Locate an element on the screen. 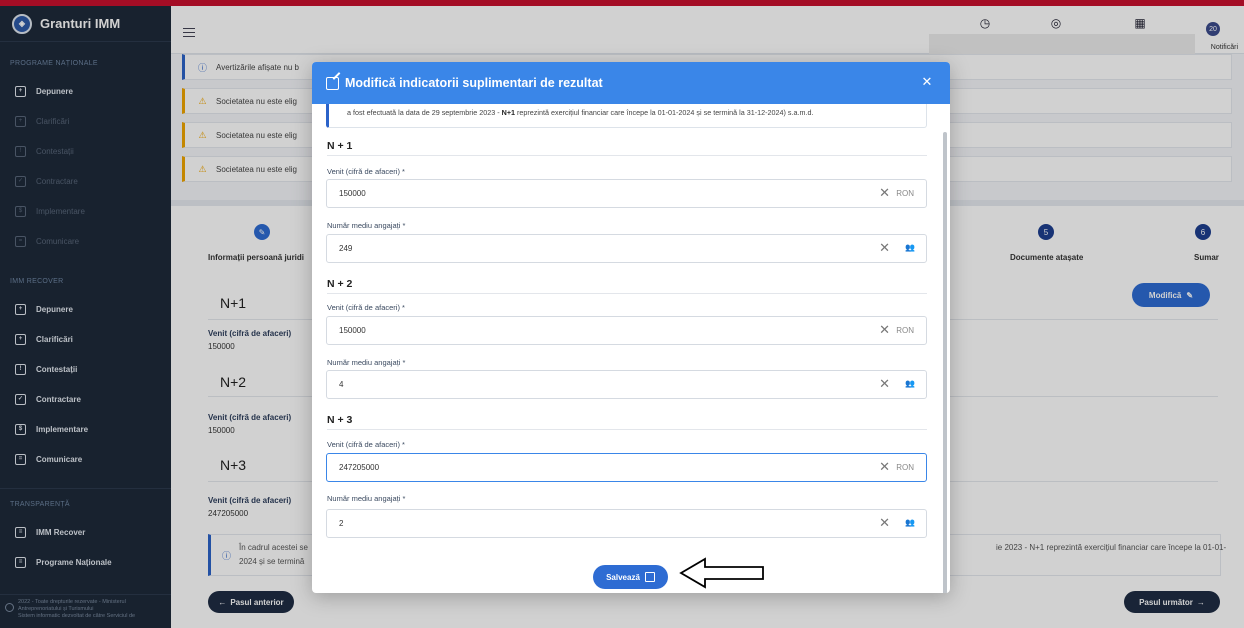 The image size is (1244, 628). n1-venit-input: 150000 ✕ RON is located at coordinates (626, 193).